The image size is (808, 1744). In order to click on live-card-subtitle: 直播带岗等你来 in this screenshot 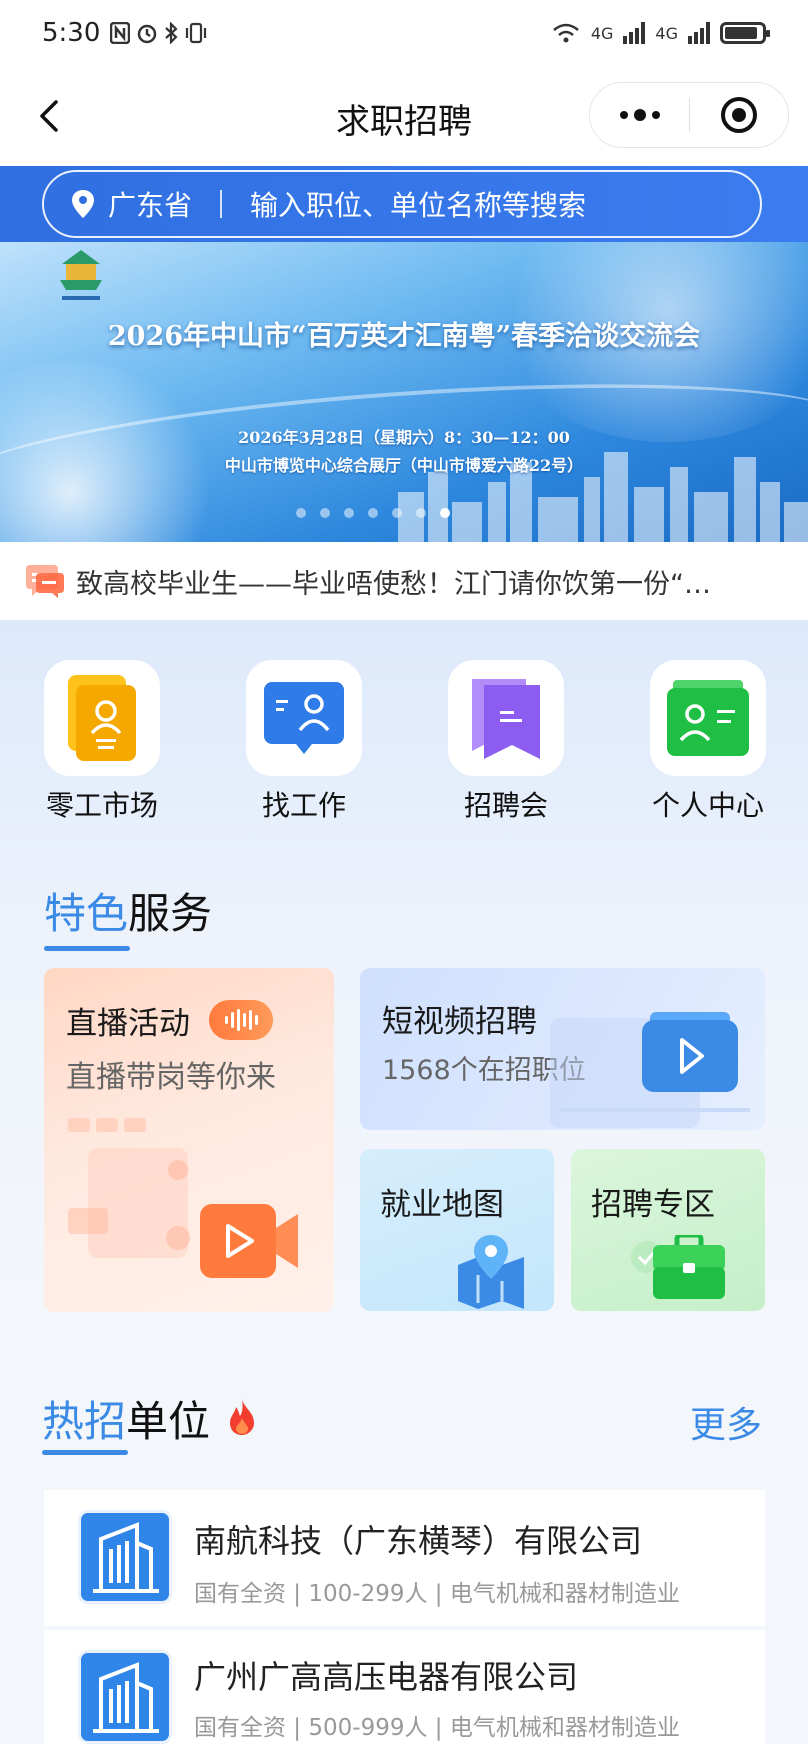, I will do `click(171, 1077)`.